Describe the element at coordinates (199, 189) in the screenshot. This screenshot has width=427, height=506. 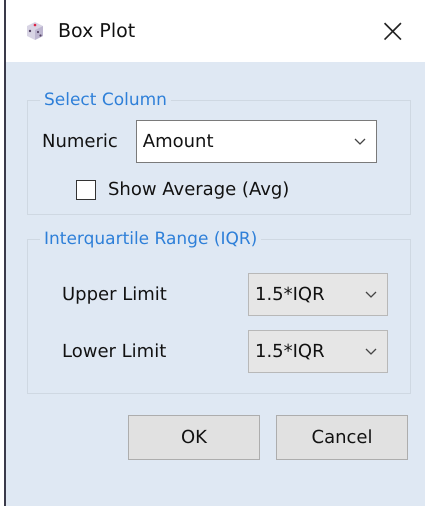
I see `show-average-label: Show Average (Avg)` at that location.